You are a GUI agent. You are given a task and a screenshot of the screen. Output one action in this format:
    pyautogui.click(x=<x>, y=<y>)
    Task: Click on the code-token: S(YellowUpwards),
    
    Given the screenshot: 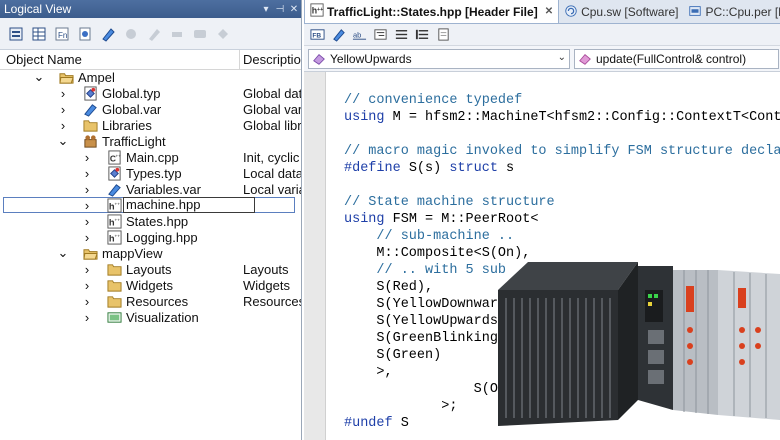 What is the action you would take?
    pyautogui.click(x=429, y=321)
    